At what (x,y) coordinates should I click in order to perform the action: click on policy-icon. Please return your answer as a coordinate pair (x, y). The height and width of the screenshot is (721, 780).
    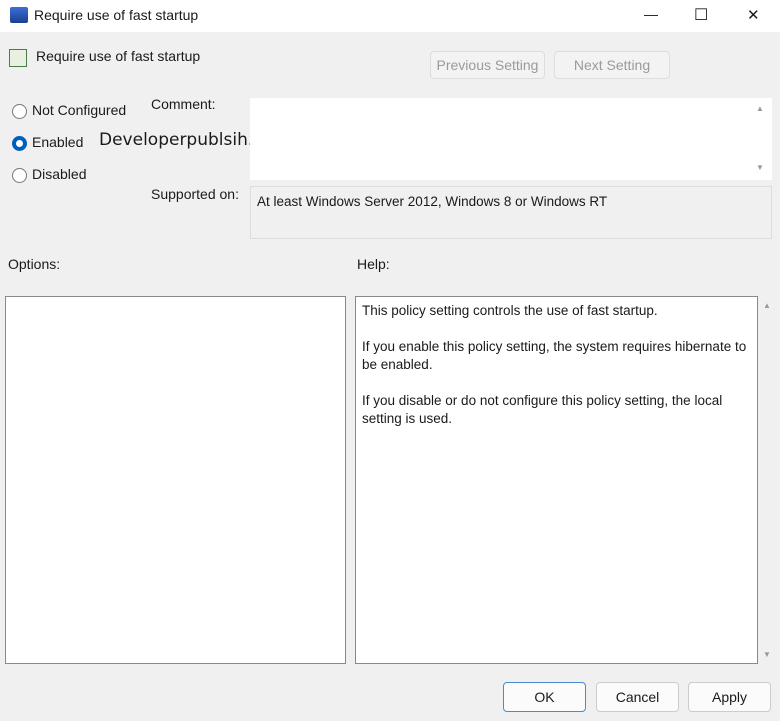
    Looking at the image, I should click on (18, 58).